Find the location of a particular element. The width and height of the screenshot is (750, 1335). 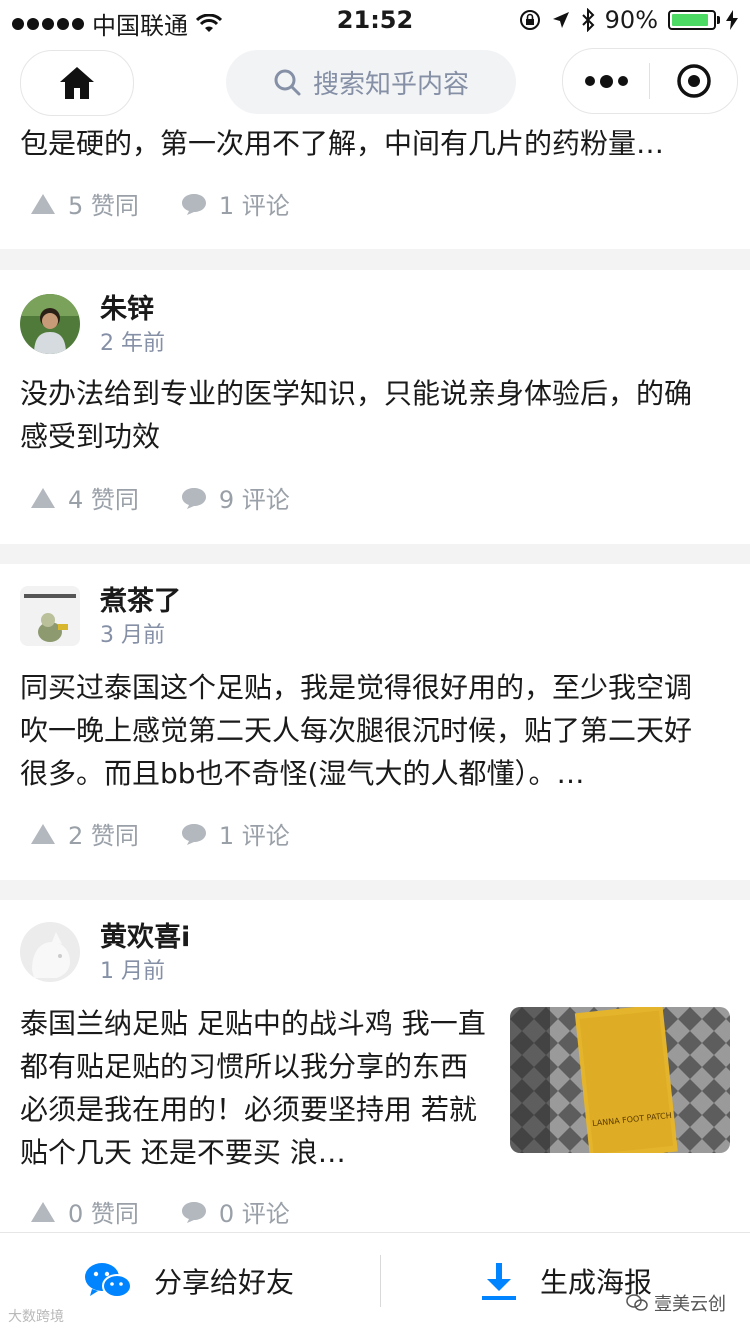

author-name: 朱锌 is located at coordinates (132, 310).